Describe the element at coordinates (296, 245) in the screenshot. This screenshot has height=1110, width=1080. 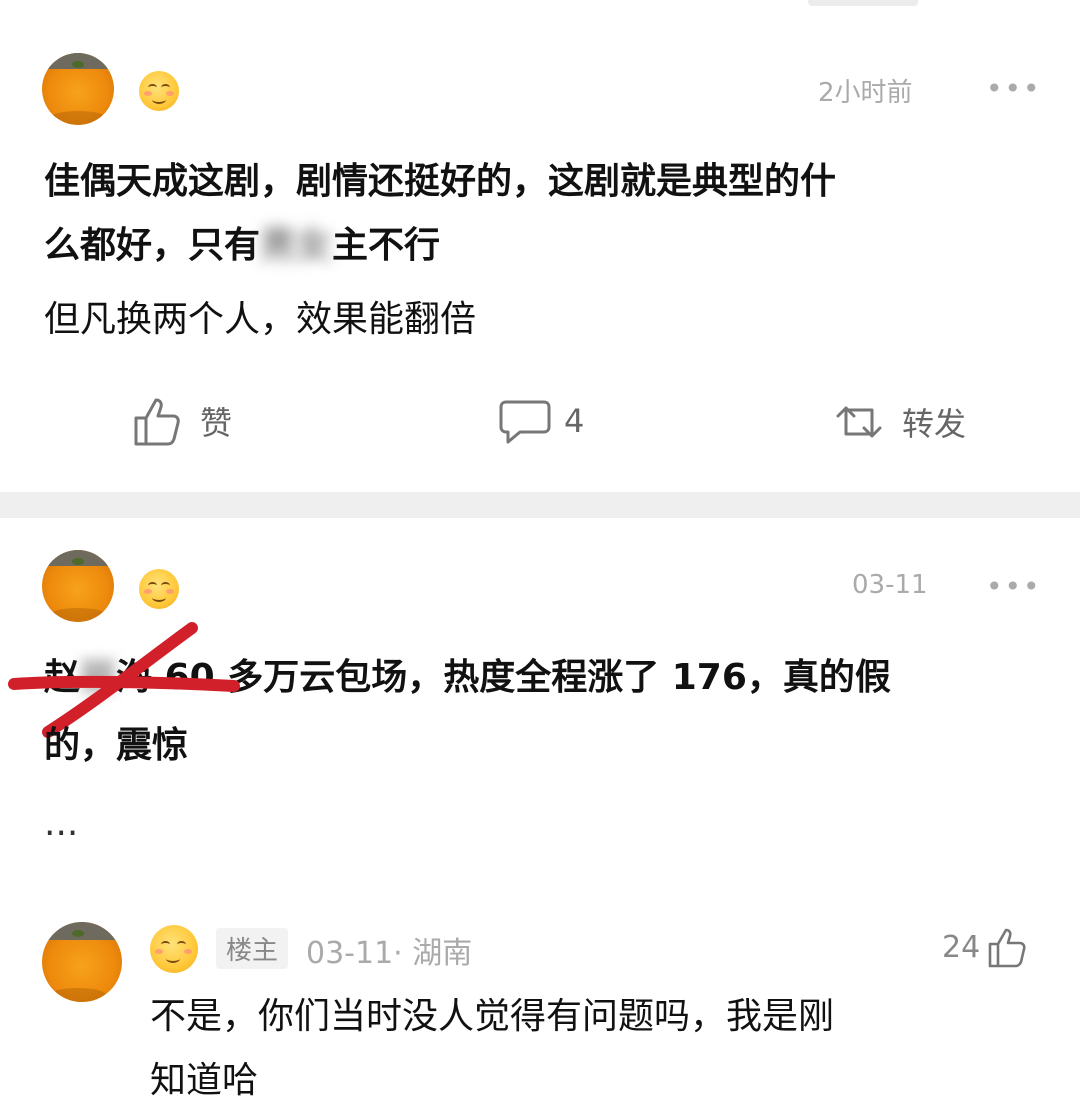
I see `blurred-text: 男女` at that location.